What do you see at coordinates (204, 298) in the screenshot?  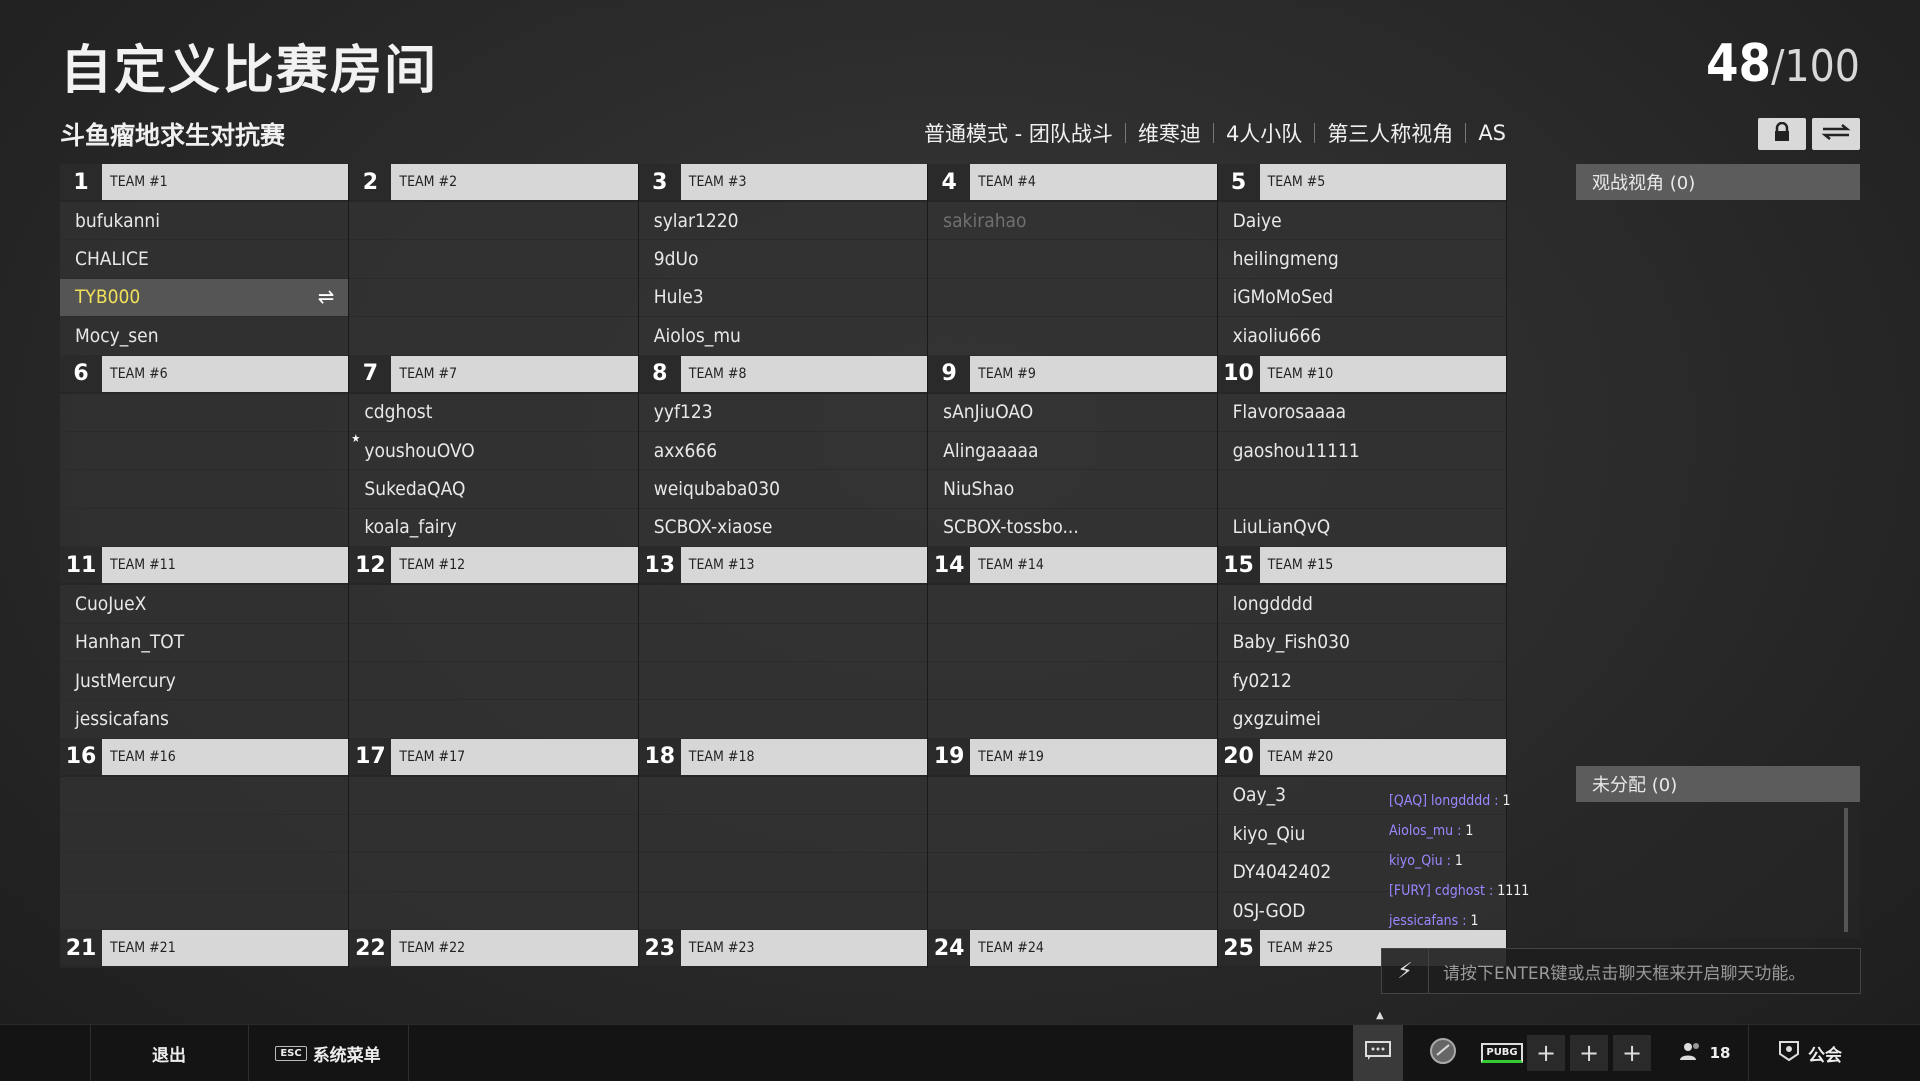 I see `player-slot: TYB000 ⇌` at bounding box center [204, 298].